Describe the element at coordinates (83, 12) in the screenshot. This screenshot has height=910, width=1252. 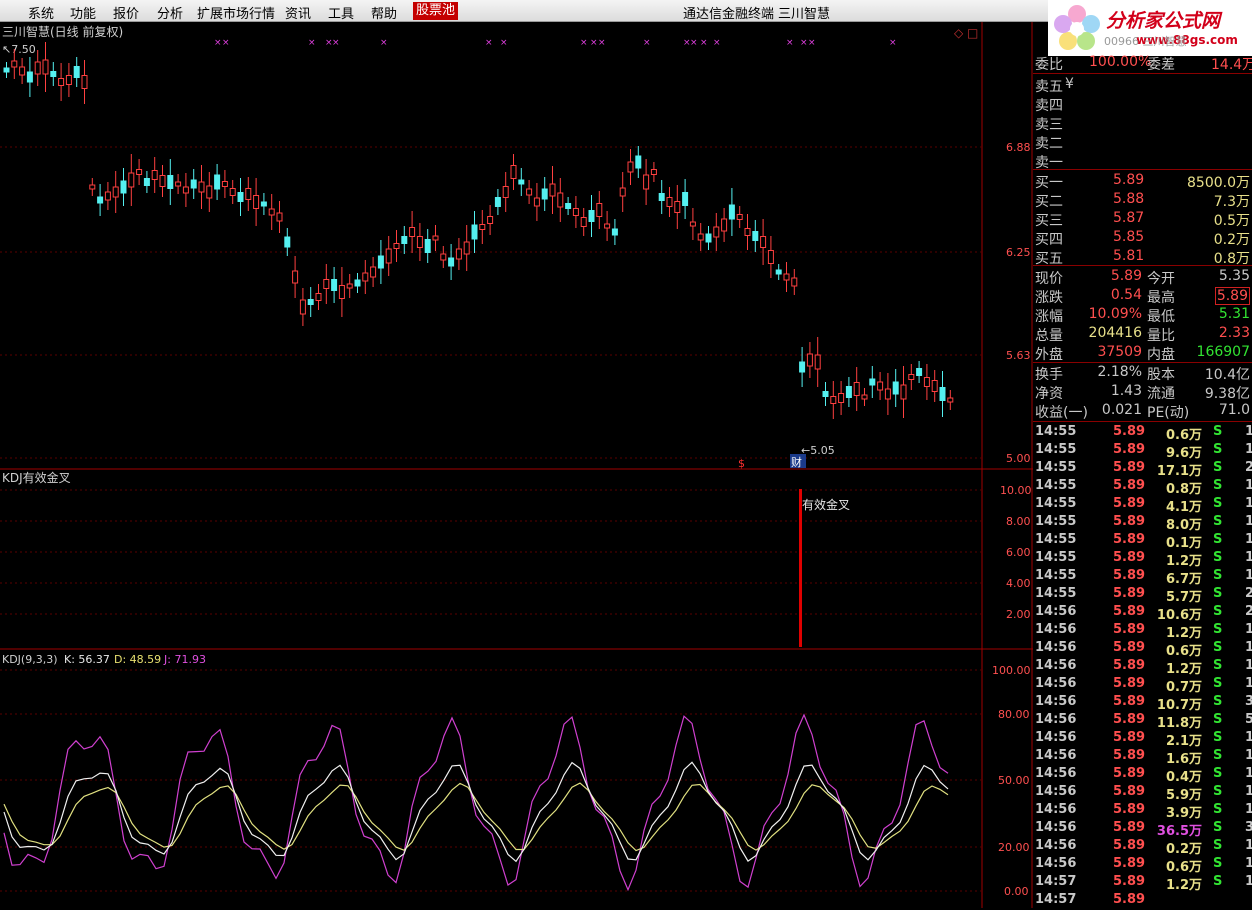
I see `menu-function: 功能` at that location.